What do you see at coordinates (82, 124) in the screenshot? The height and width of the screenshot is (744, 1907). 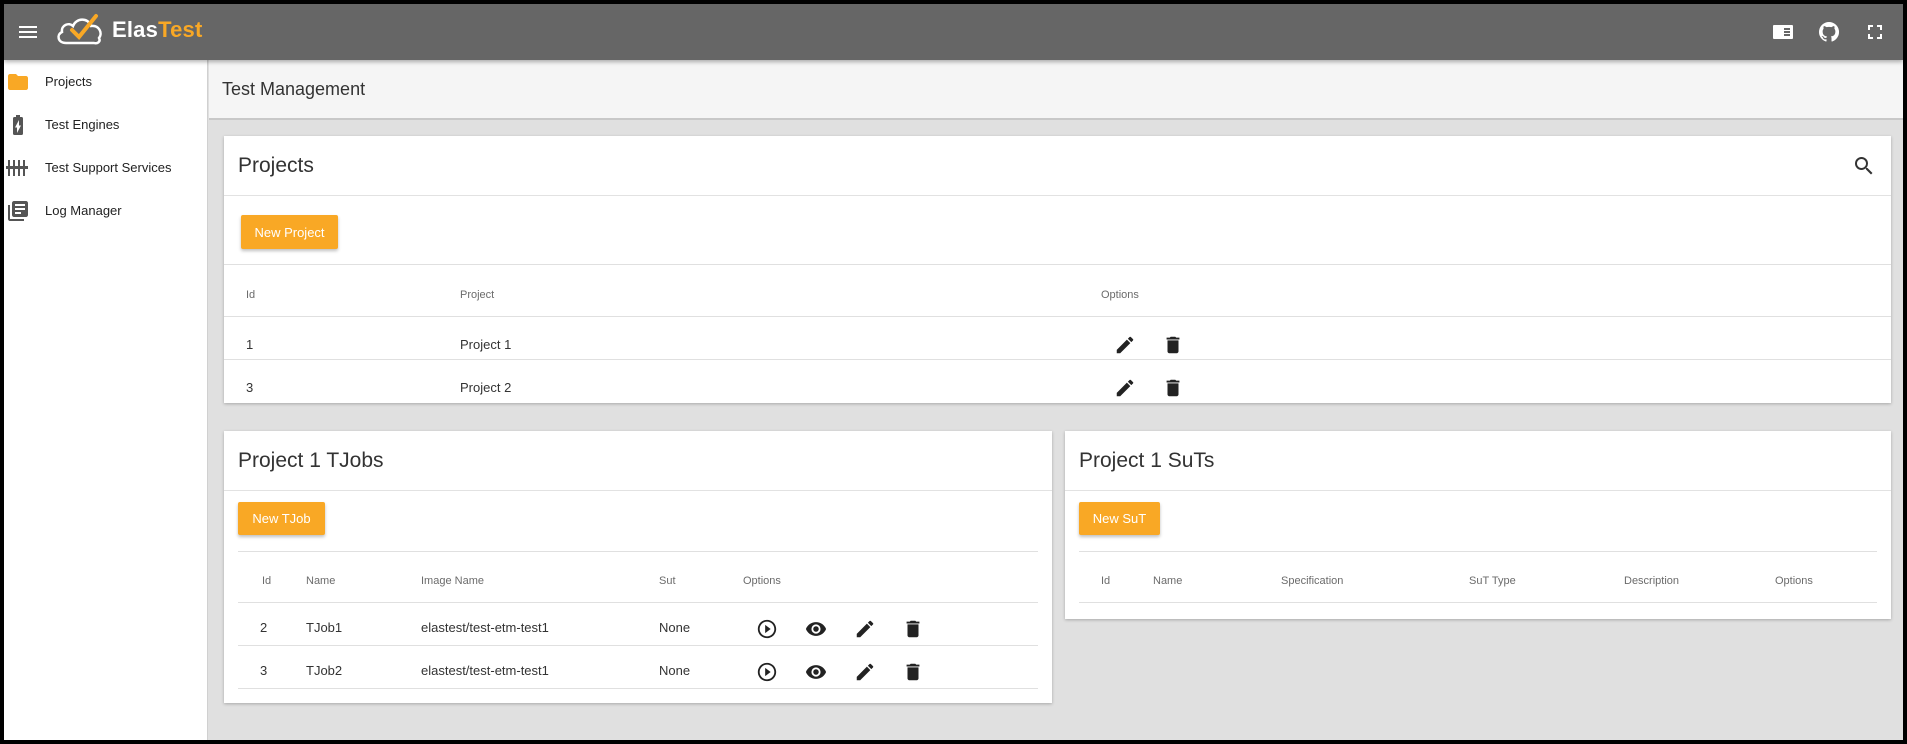 I see `sidebar-item-label: Test Engines` at bounding box center [82, 124].